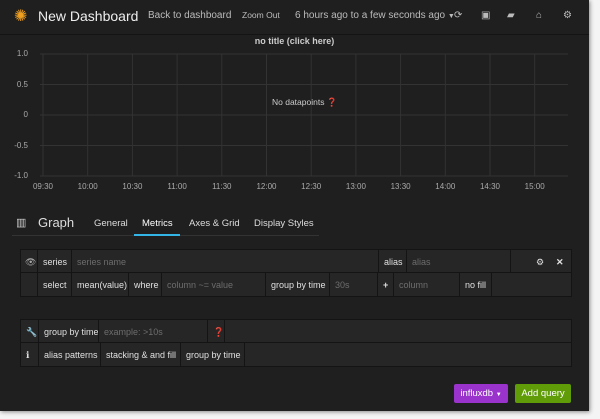 The width and height of the screenshot is (600, 419). What do you see at coordinates (477, 393) in the screenshot?
I see `datasource-label: influxdb` at bounding box center [477, 393].